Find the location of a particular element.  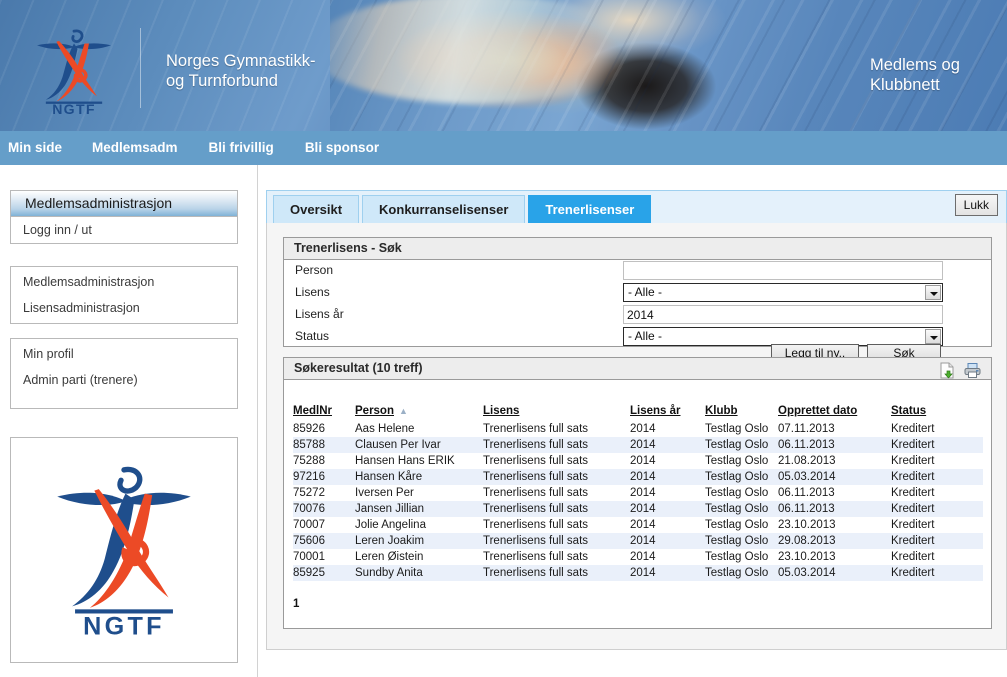

lisens-select: - Alle - is located at coordinates (783, 292).